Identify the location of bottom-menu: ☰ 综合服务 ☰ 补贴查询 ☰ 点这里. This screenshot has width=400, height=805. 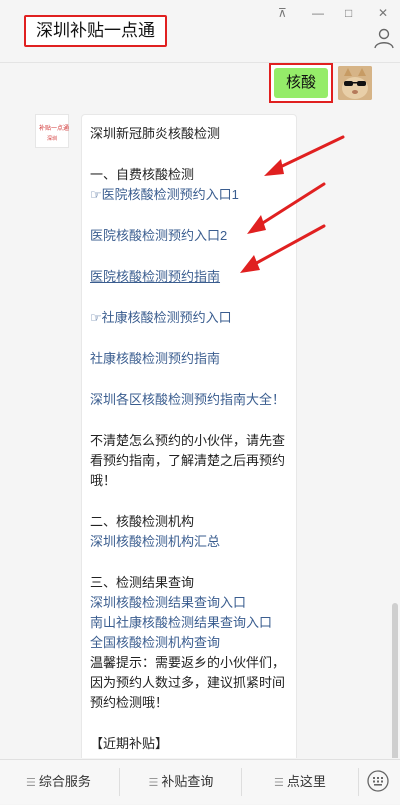
(200, 781).